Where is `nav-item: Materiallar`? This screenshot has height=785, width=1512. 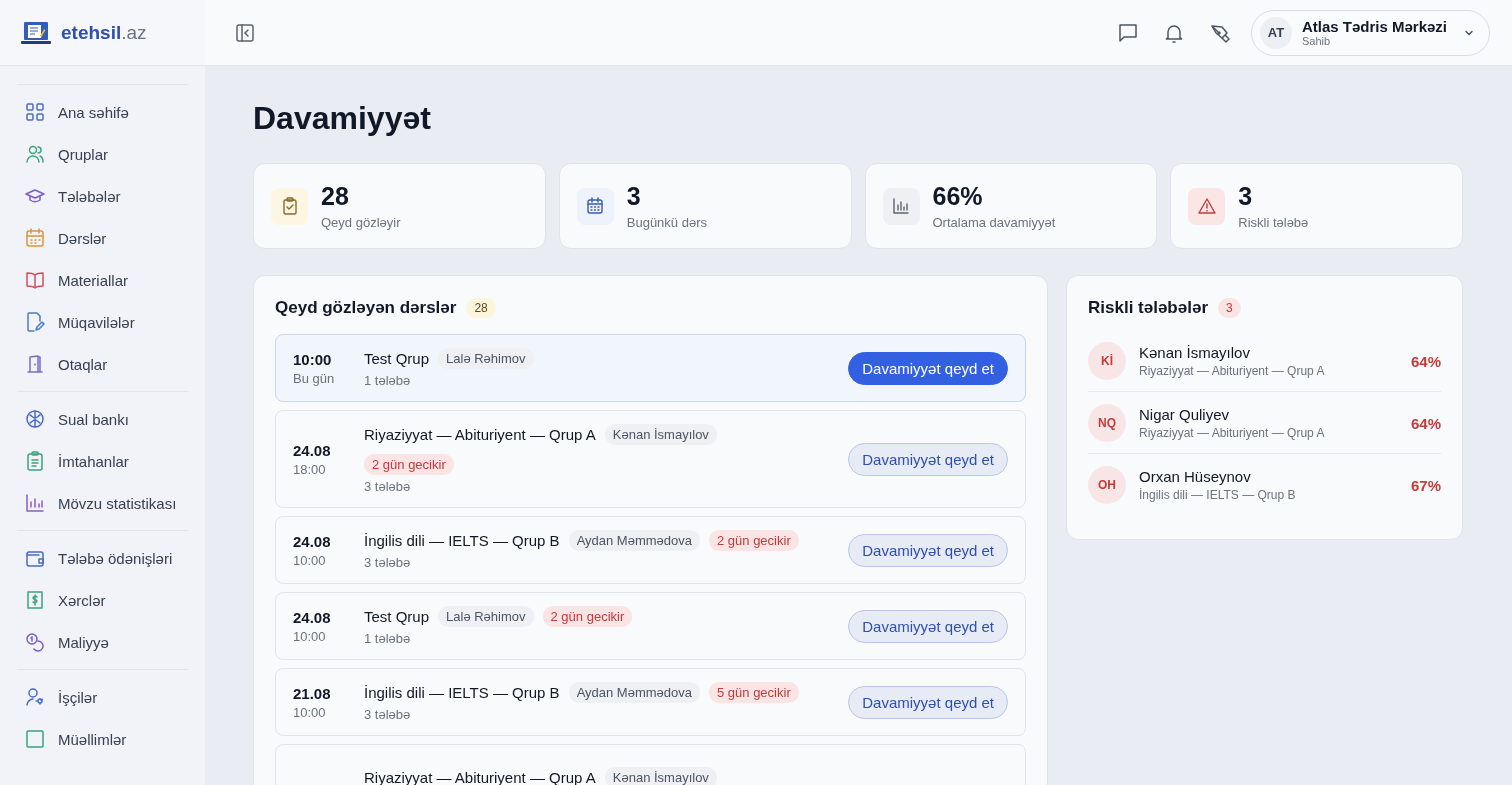 nav-item: Materiallar is located at coordinates (102, 280).